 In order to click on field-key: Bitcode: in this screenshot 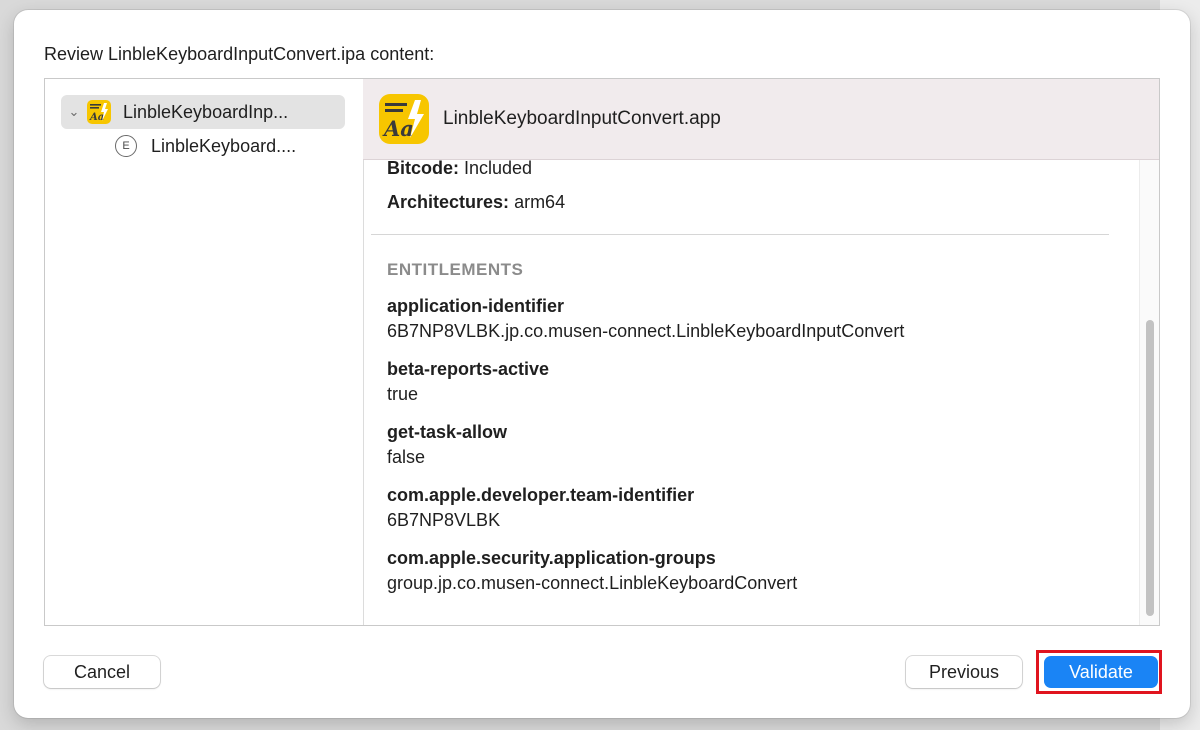, I will do `click(423, 169)`.